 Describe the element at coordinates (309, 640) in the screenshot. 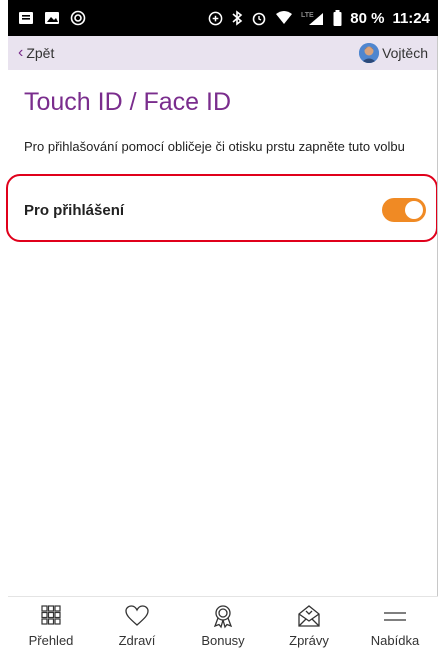

I see `tab-label: Zprávy` at that location.